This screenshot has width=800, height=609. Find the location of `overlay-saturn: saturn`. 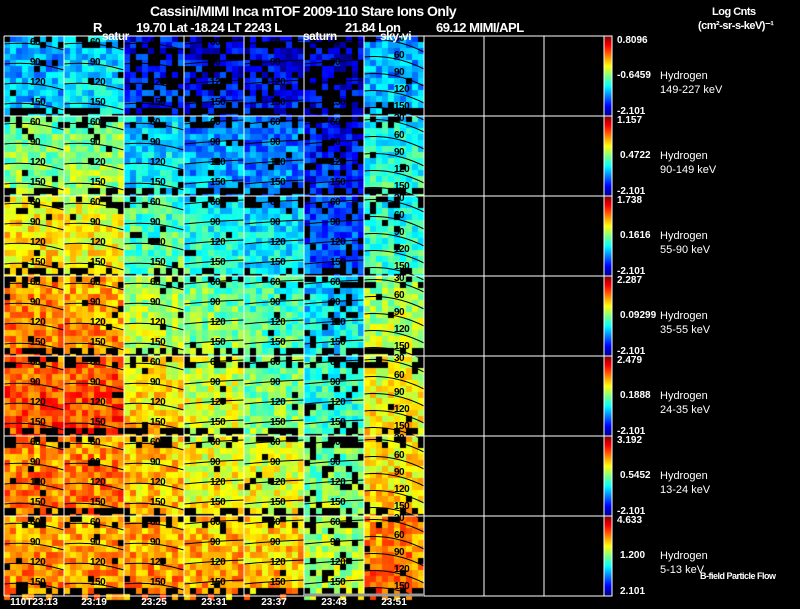

overlay-saturn: saturn is located at coordinates (320, 36).